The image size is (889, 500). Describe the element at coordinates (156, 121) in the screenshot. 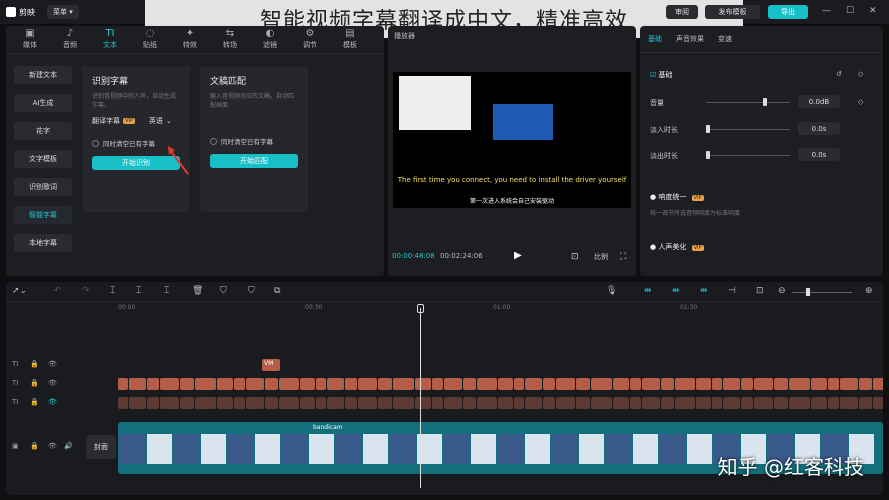

I see `language-select: 英语` at that location.